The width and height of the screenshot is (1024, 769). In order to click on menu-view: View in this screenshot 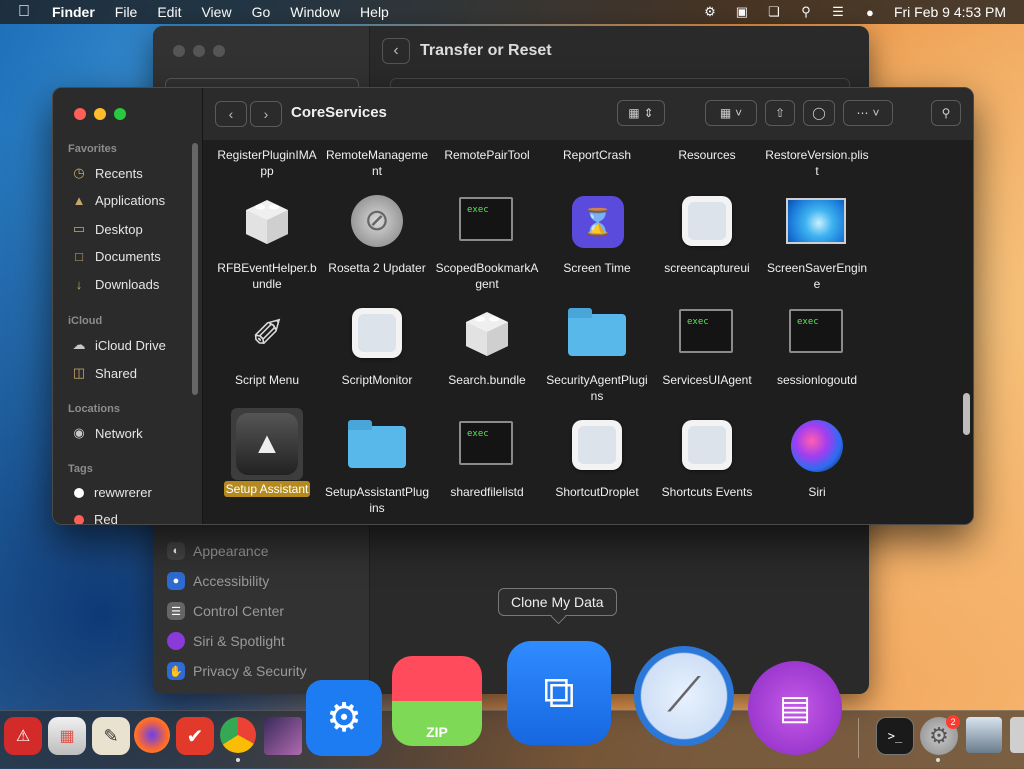, I will do `click(216, 12)`.